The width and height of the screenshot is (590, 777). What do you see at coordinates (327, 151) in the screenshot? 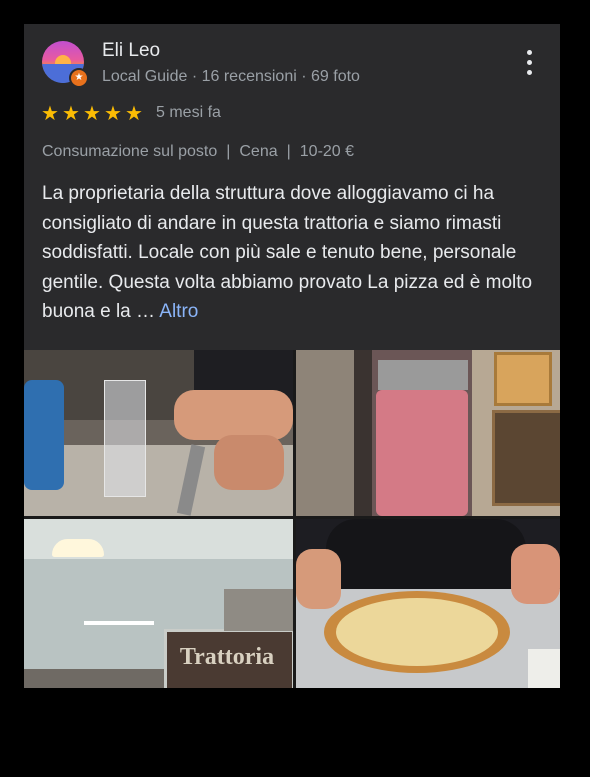
I see `attribute-price: 10-20 €` at bounding box center [327, 151].